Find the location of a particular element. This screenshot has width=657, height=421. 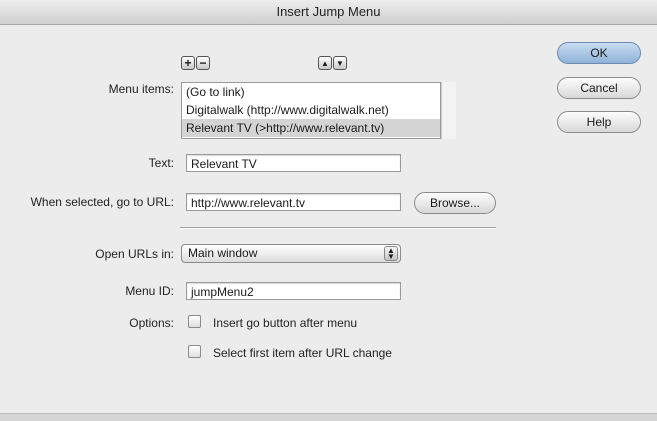

url-label: When selected, go to URL: is located at coordinates (102, 202).